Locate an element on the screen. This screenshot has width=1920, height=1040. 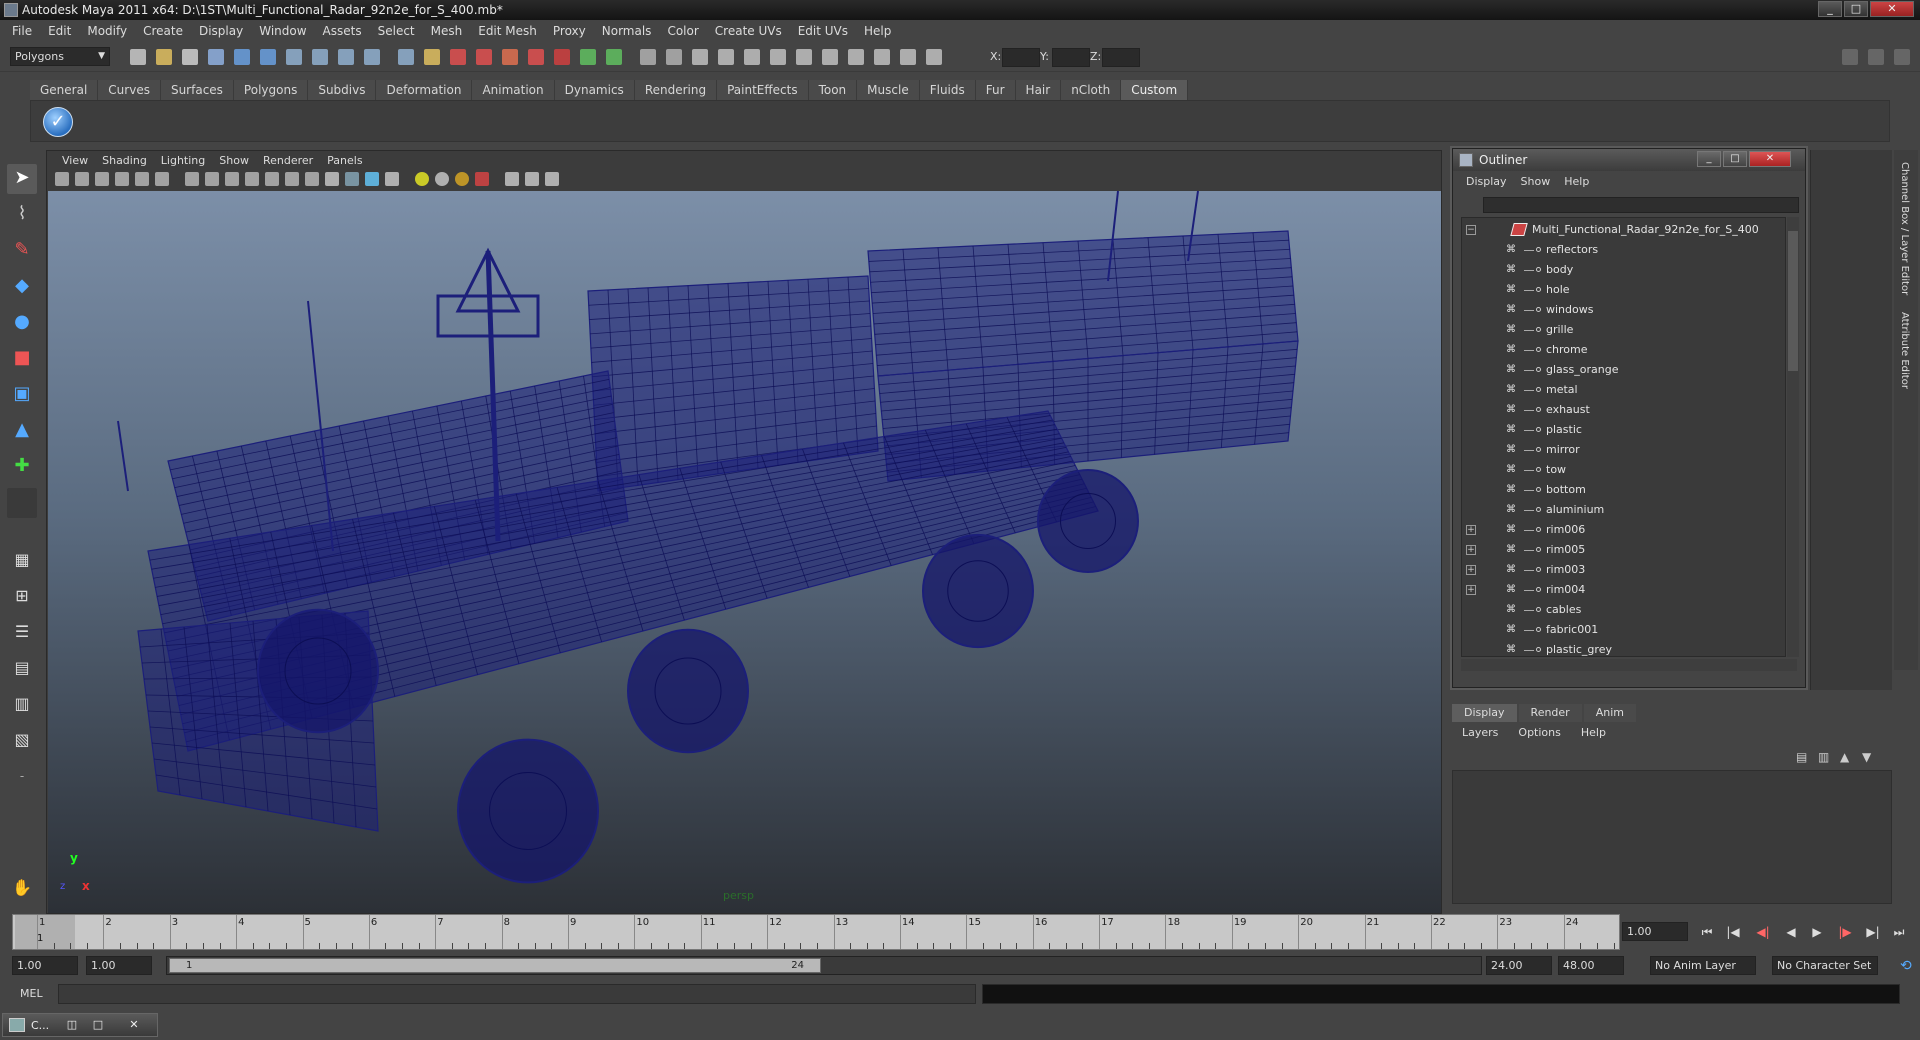
outliner-item: ⌘ reflectors is located at coordinates (1622, 250).